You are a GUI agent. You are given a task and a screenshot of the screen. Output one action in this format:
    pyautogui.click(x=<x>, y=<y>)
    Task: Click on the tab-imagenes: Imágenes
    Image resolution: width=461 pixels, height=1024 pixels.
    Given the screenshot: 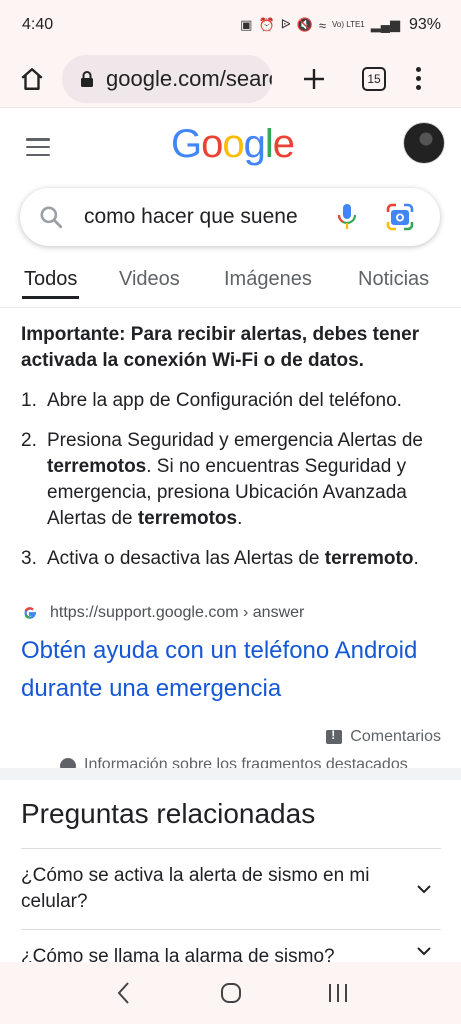 What is the action you would take?
    pyautogui.click(x=268, y=274)
    